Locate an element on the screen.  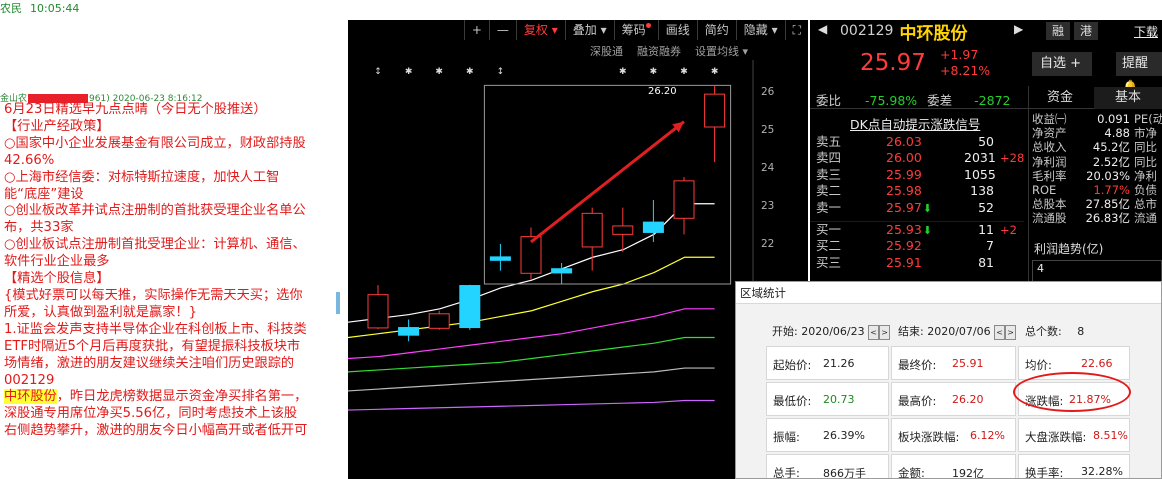
orderbook-row: 卖三 25.99 1055 is located at coordinates (920, 175).